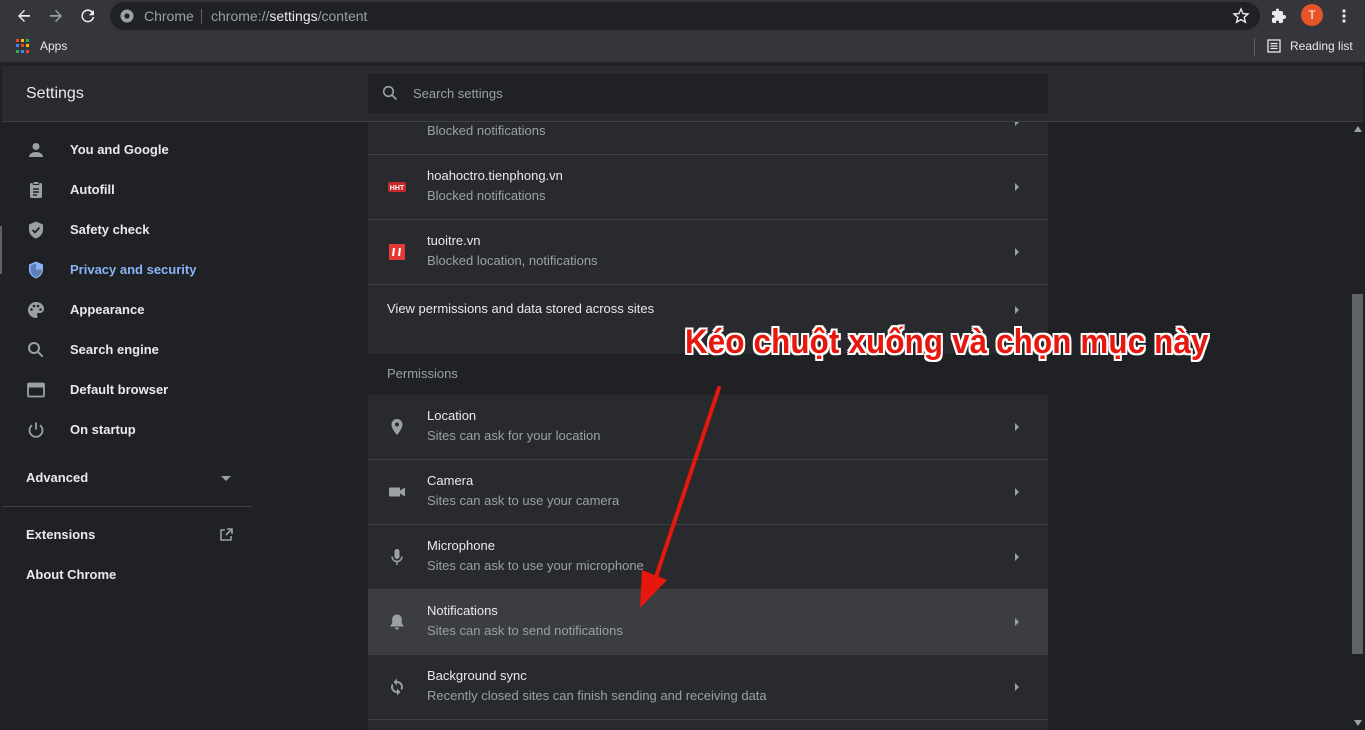 The width and height of the screenshot is (1365, 730). I want to click on menu-button, so click(1344, 16).